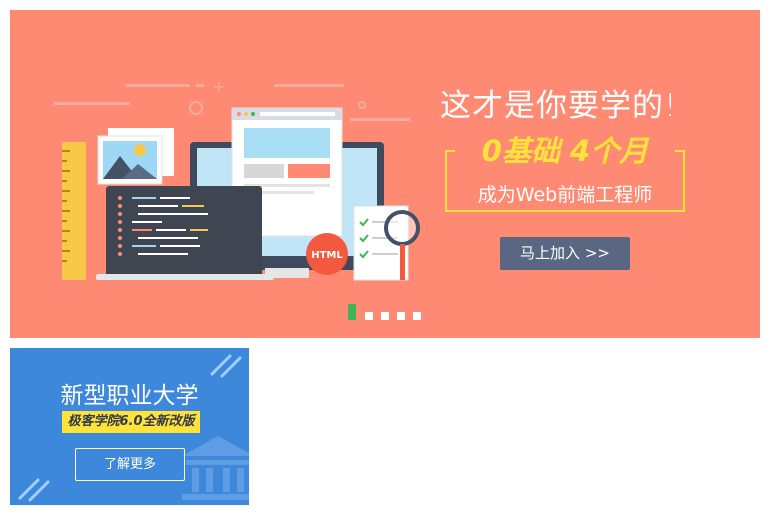  I want to click on promo-tag: 极客学院6.0全新改版, so click(131, 422).